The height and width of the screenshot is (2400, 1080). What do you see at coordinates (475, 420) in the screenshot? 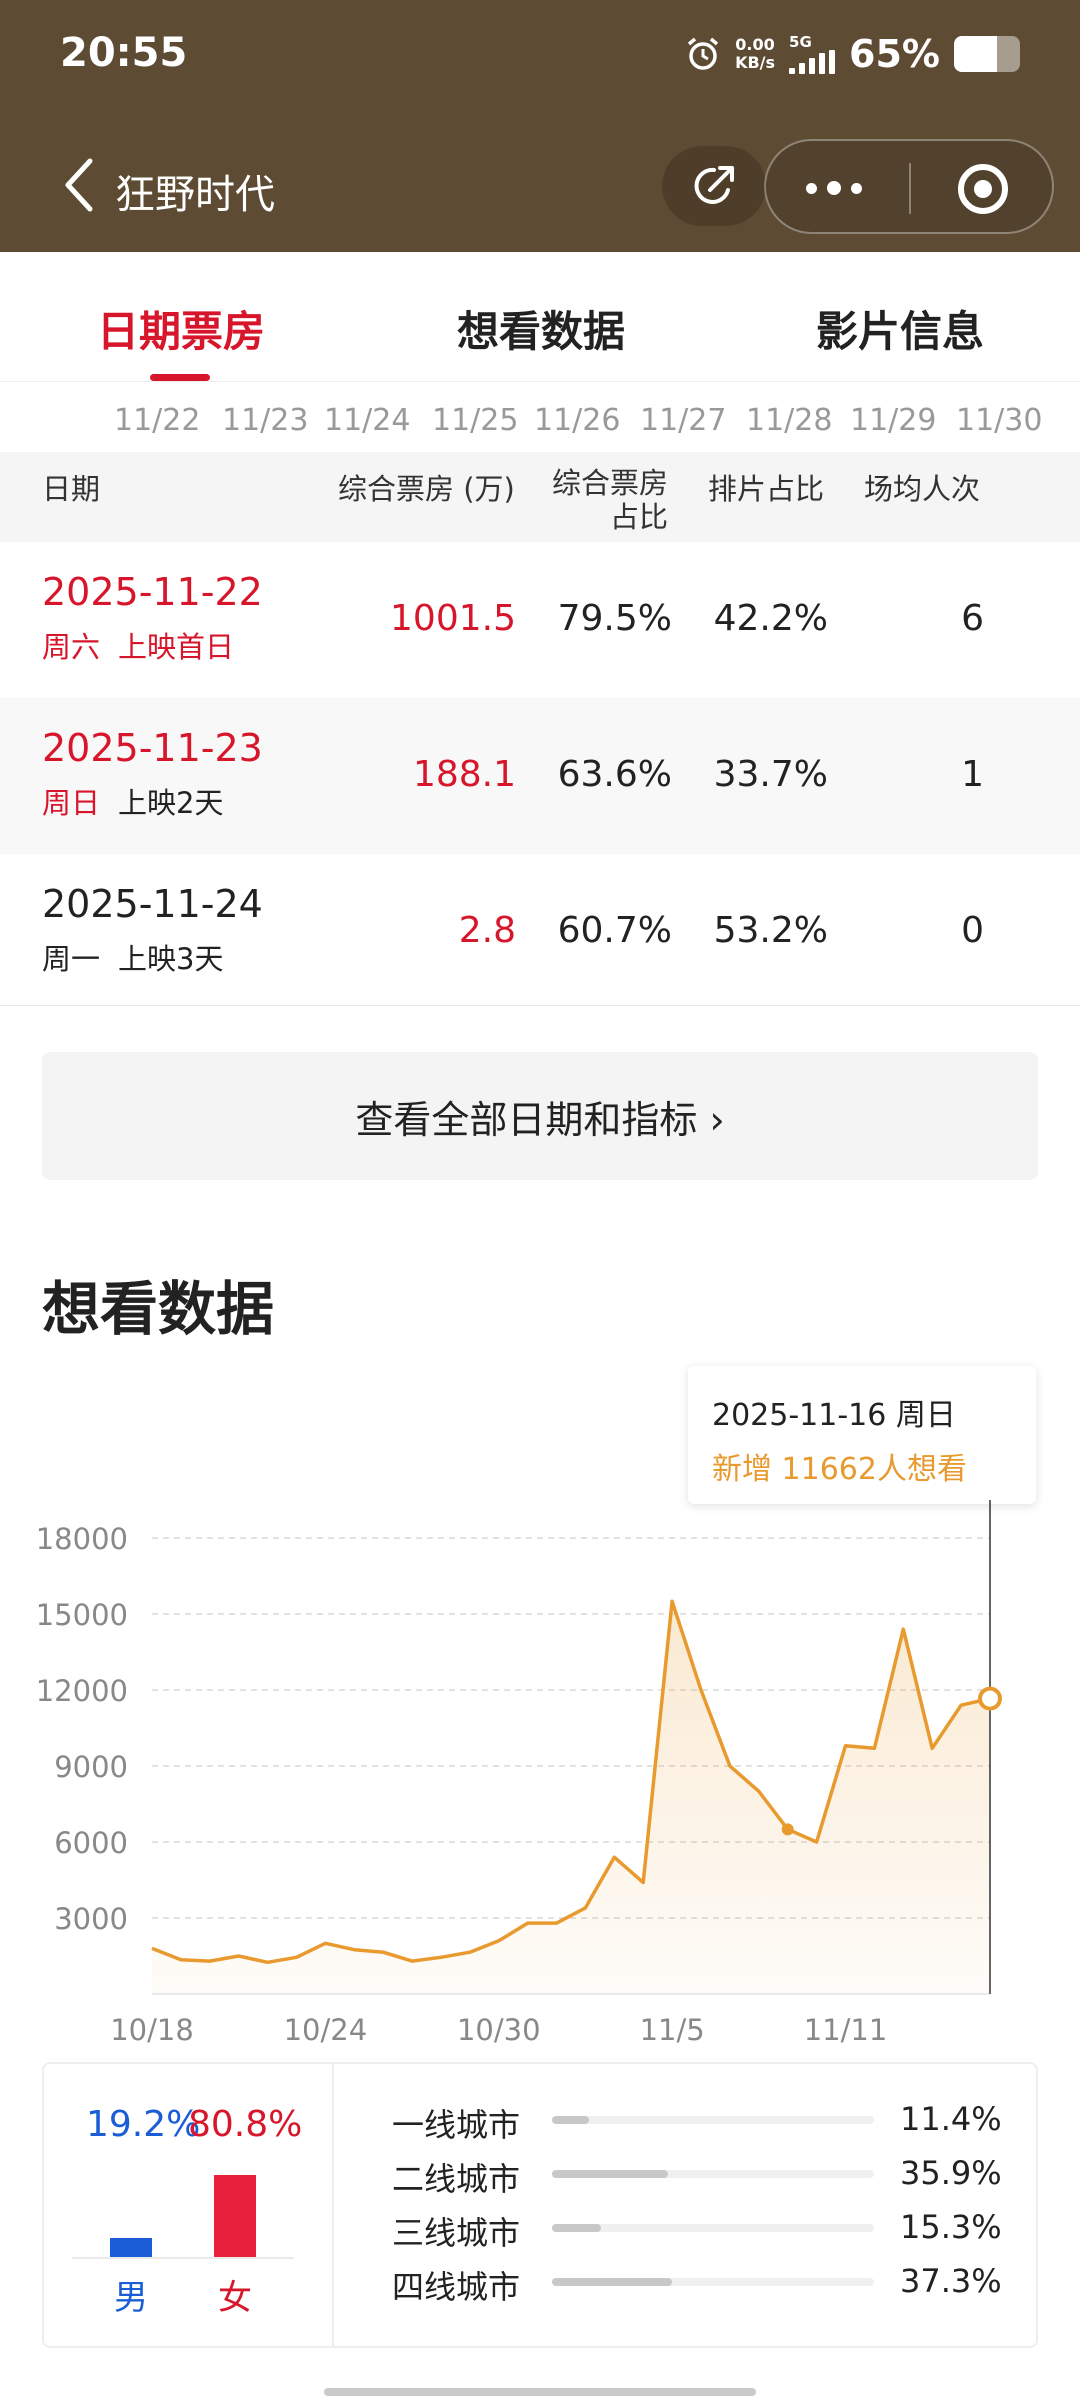
I see `date-chip: 11/25` at bounding box center [475, 420].